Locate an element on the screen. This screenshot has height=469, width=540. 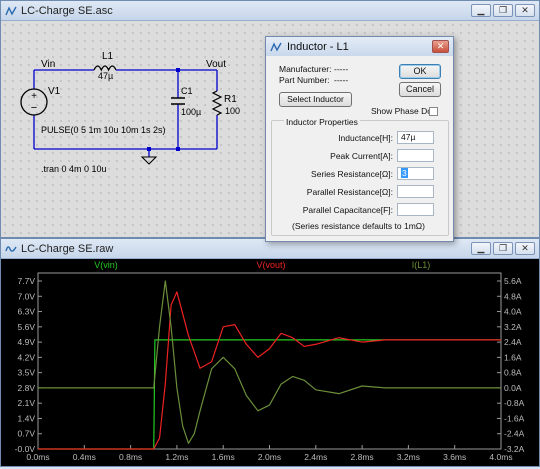
wave-restore-button: ❐ is located at coordinates (503, 248).